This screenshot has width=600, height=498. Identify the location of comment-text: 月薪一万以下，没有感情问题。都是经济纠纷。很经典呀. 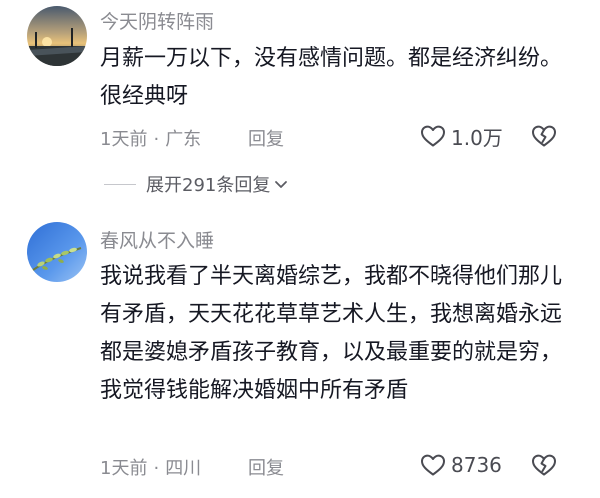
(331, 77).